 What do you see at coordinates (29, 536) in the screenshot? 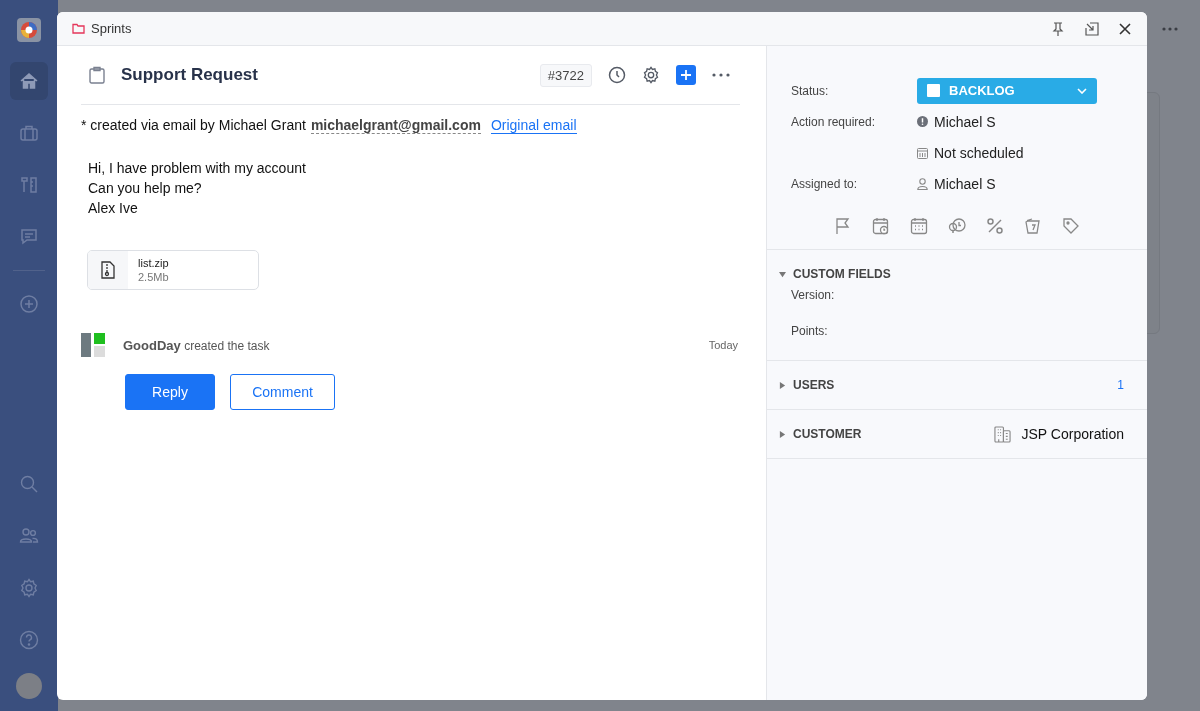
I see `people-icon` at bounding box center [29, 536].